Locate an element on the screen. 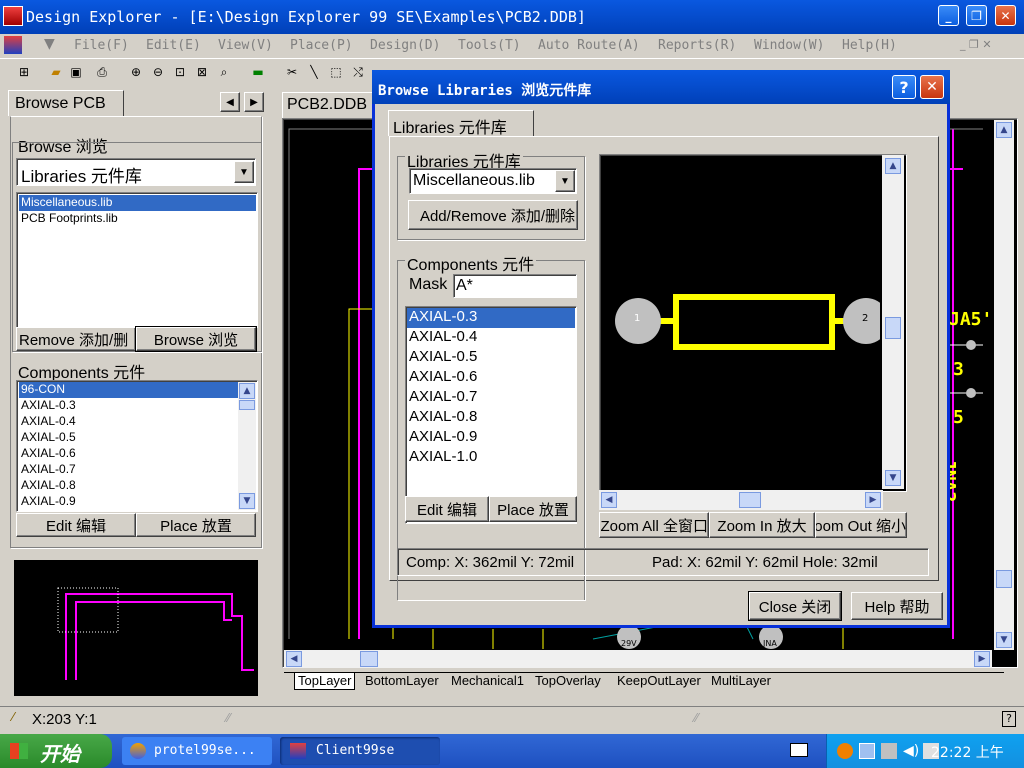  print-icon: ⎙ is located at coordinates (102, 72).